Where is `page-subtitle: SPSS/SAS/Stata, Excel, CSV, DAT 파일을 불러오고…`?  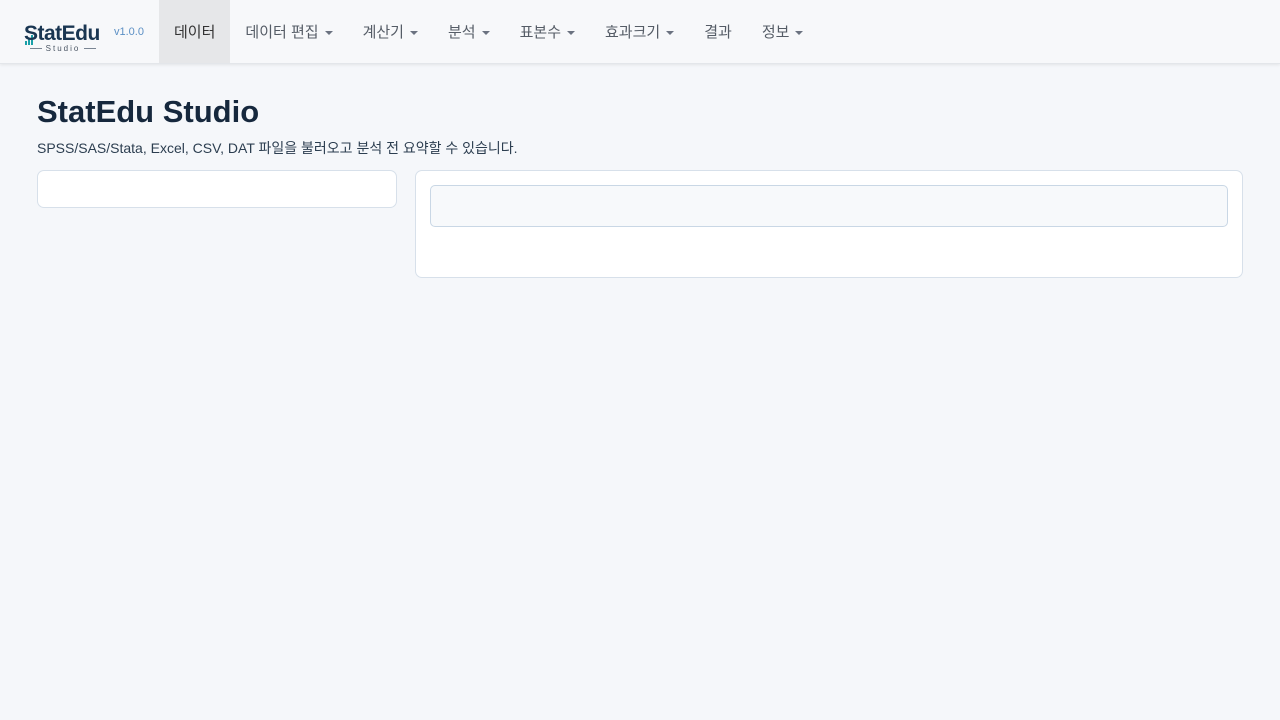 page-subtitle: SPSS/SAS/Stata, Excel, CSV, DAT 파일을 불러오고… is located at coordinates (277, 148).